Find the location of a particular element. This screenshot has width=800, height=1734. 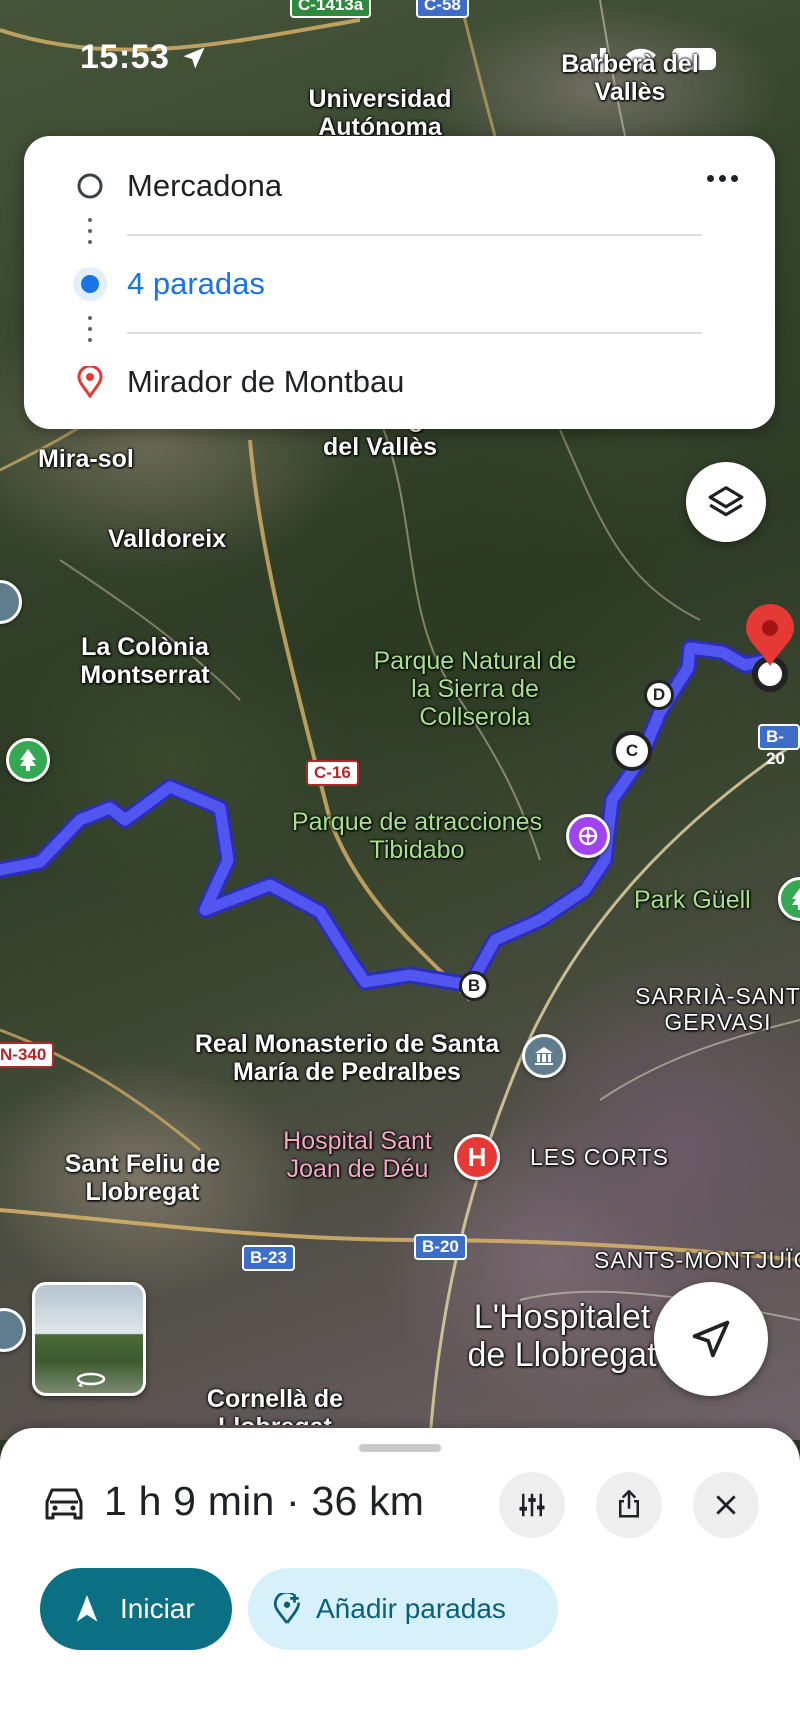

sheet-grabber is located at coordinates (400, 1448).